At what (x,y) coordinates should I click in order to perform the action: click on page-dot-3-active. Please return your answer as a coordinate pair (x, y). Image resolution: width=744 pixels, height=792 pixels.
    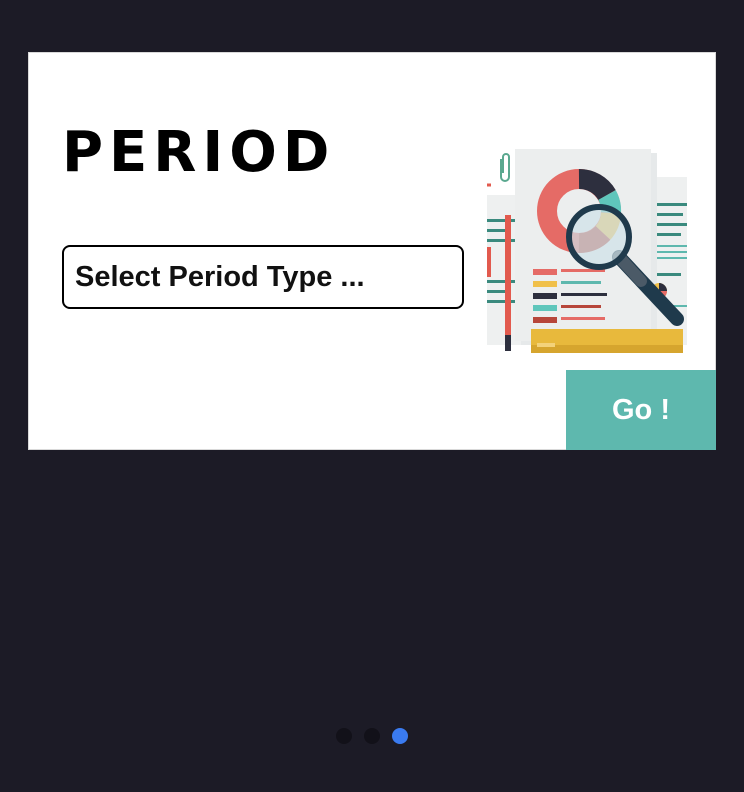
    Looking at the image, I should click on (400, 736).